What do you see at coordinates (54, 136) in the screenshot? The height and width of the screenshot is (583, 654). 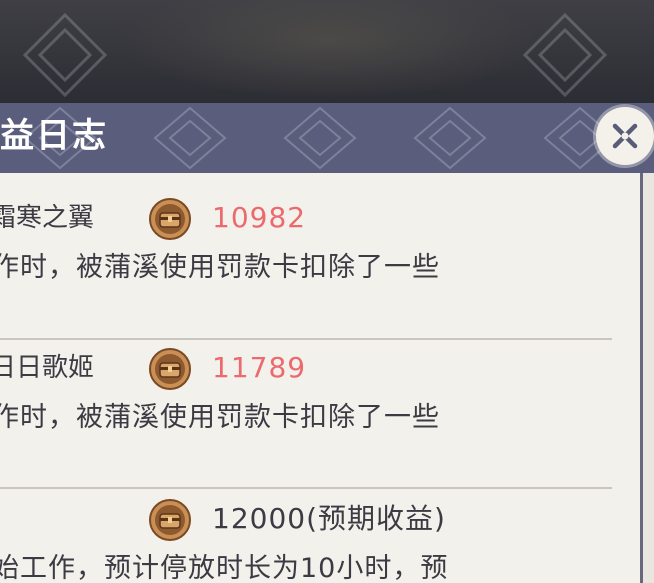 I see `panel-title: 益日志` at bounding box center [54, 136].